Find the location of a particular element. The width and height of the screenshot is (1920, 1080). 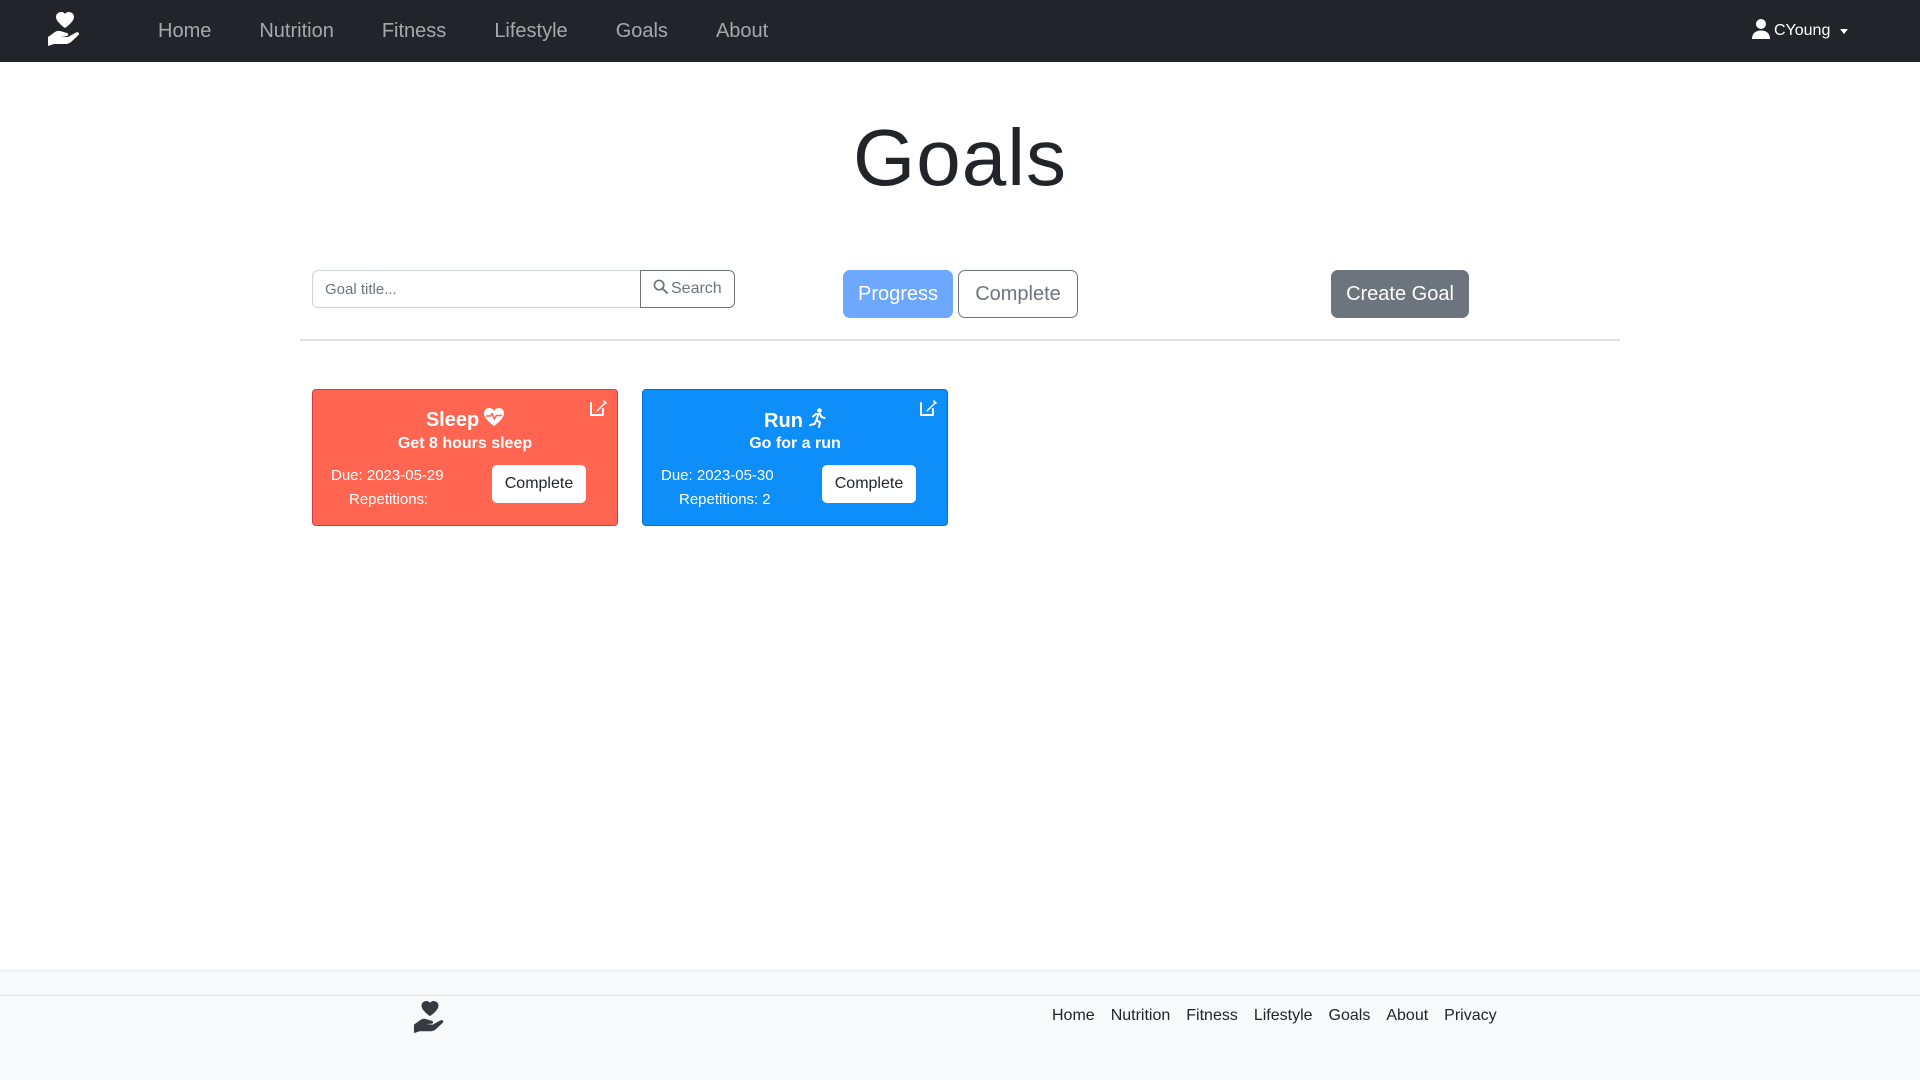

footer-link-home: Home is located at coordinates (1073, 1016).